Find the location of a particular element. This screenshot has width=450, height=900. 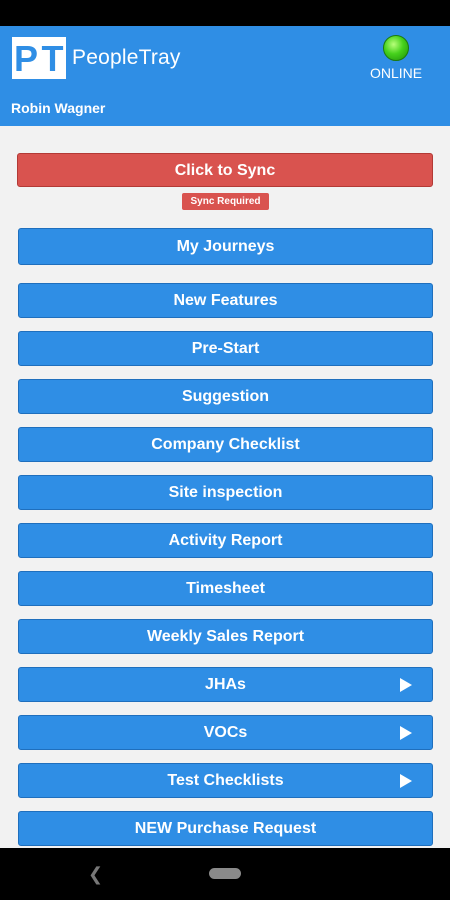

system-nav-bar: ❮ is located at coordinates (225, 874).